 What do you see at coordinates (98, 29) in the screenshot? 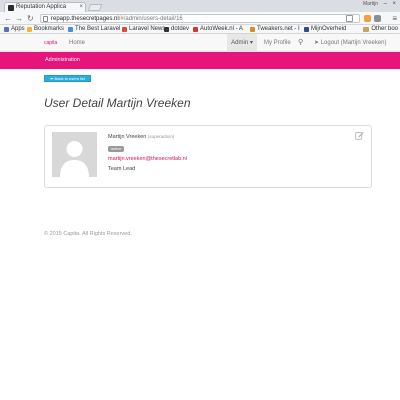
I see `bookmark-label: The Best Laravel` at bounding box center [98, 29].